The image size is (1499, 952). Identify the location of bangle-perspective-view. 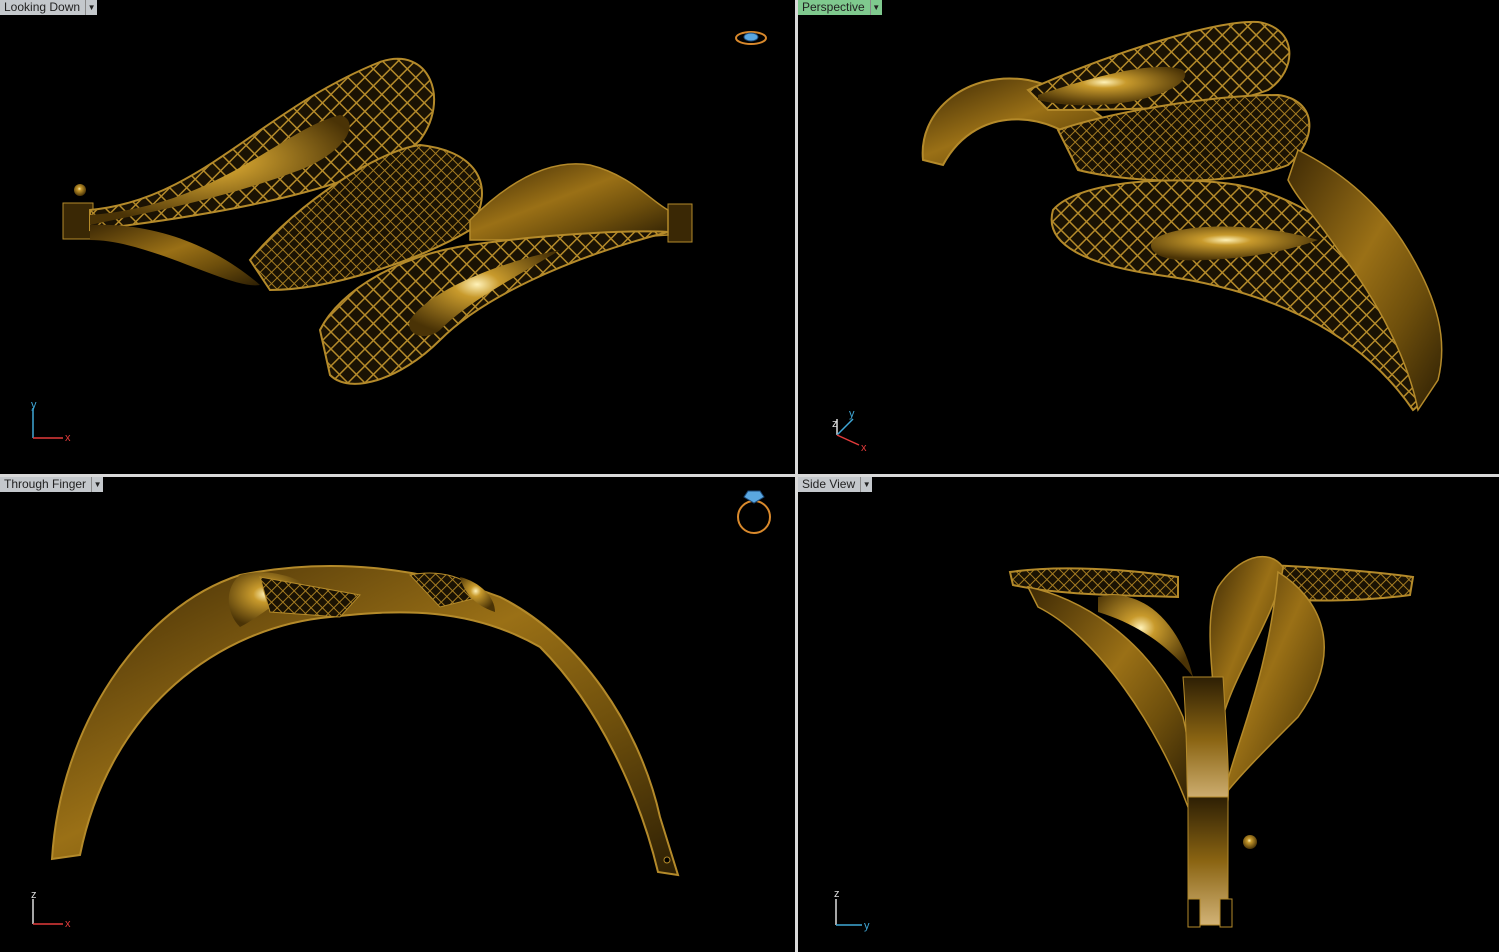
(1182, 216).